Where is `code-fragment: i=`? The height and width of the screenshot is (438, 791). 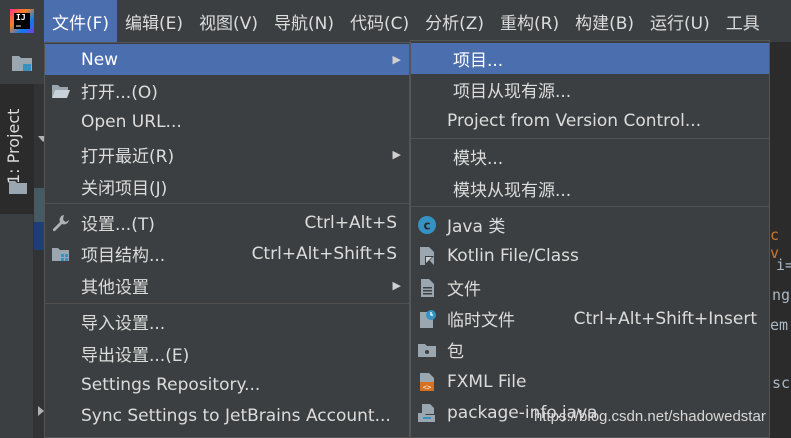 code-fragment: i= is located at coordinates (783, 265).